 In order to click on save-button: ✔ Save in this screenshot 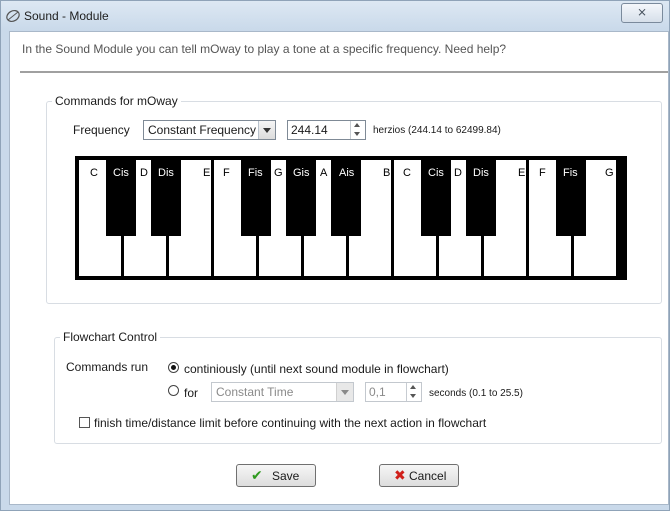, I will do `click(276, 475)`.